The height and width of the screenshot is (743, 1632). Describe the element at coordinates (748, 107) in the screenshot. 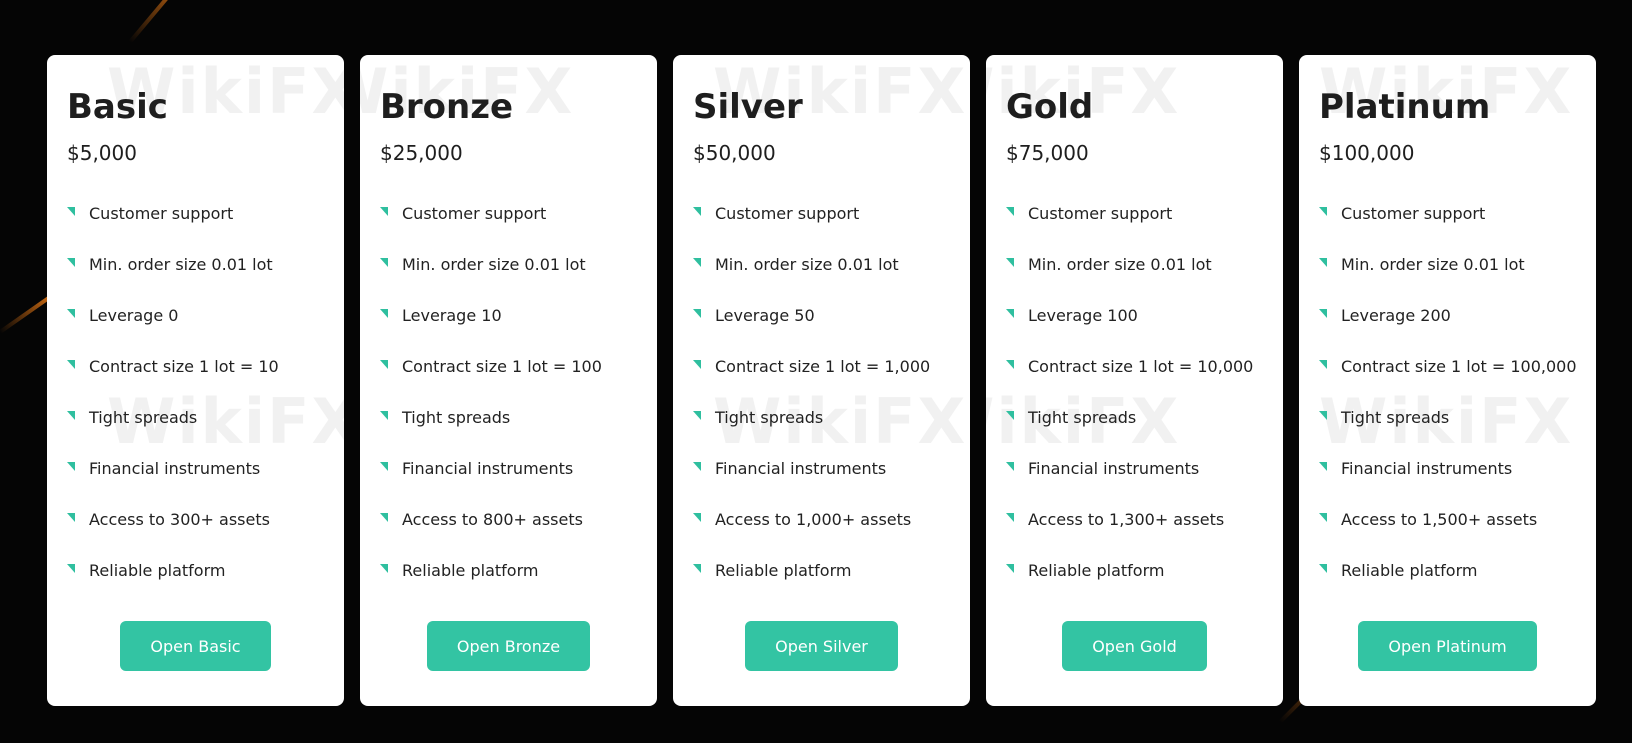

I see `plan-name: Silver` at that location.